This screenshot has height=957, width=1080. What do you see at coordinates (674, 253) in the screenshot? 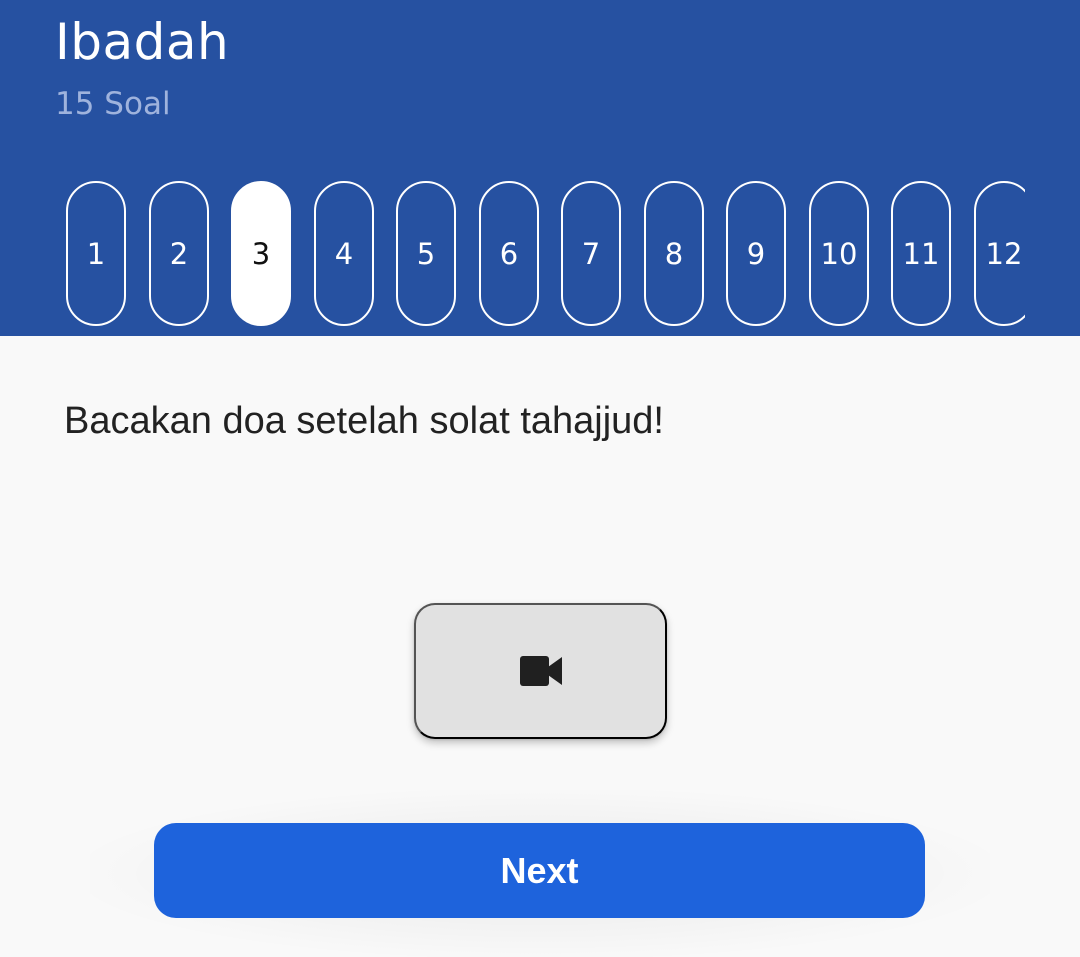
I see `question-number-8: 8` at bounding box center [674, 253].